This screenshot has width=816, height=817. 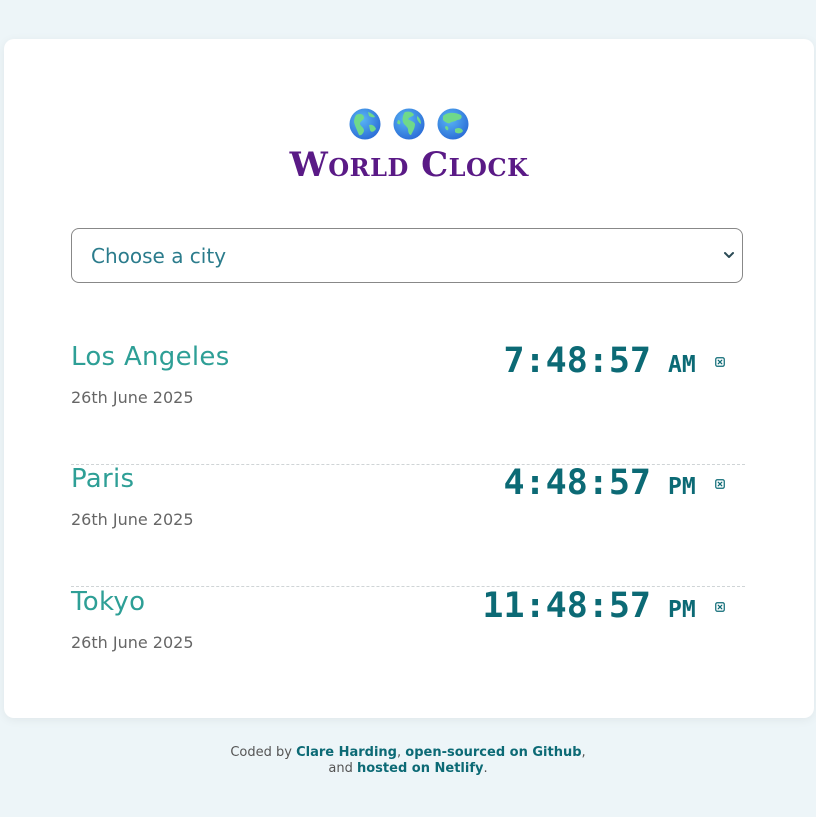 I want to click on city-row-paris: Paris 26th June 2025 4:48:57 PM, so click(x=408, y=525).